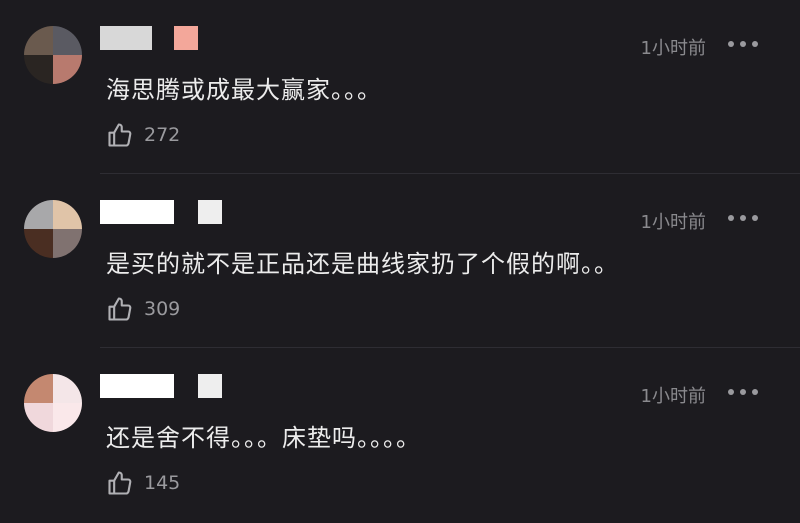 The height and width of the screenshot is (523, 800). I want to click on like-button: 272, so click(143, 135).